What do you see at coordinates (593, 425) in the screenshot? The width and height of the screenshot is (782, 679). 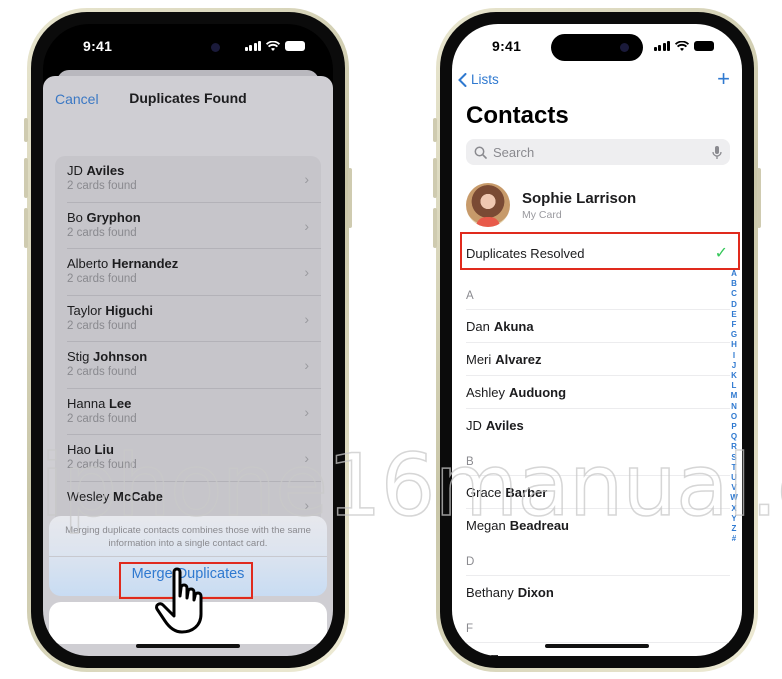 I see `contact-row: JD Aviles` at bounding box center [593, 425].